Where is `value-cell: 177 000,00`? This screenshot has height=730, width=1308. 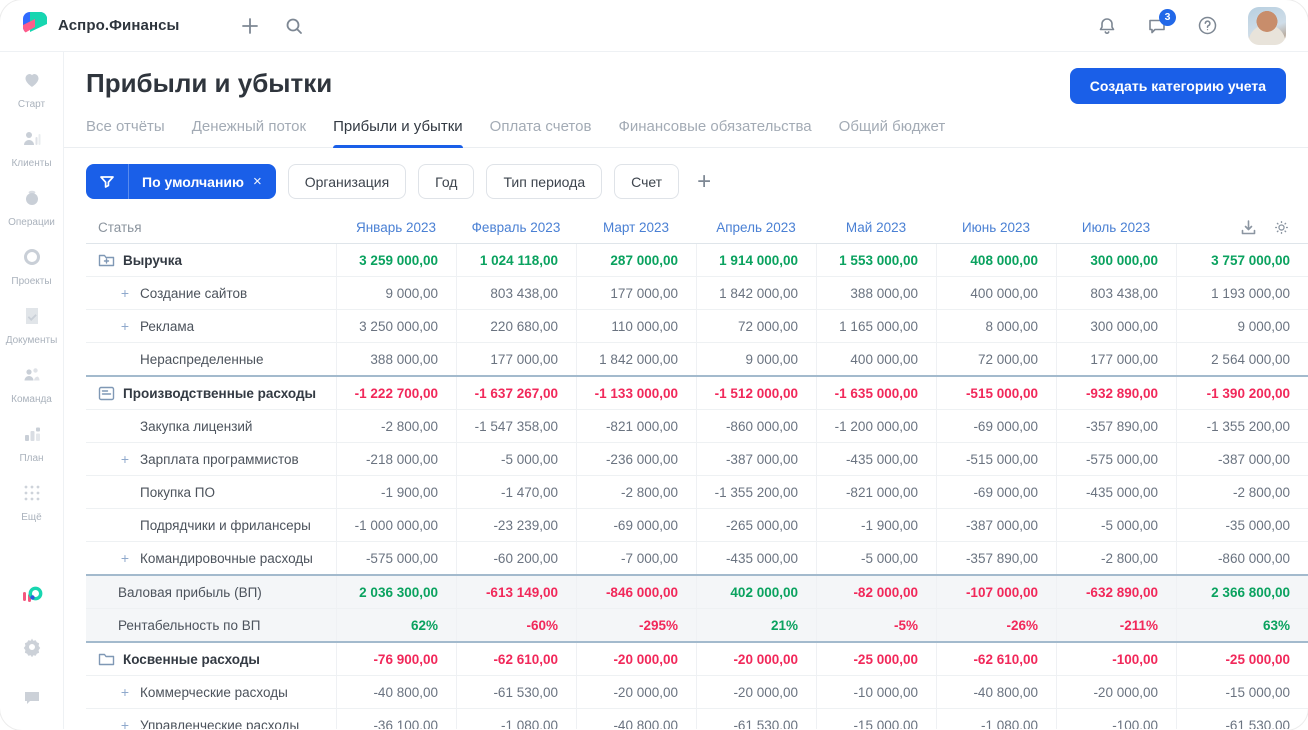
value-cell: 177 000,00 is located at coordinates (516, 359).